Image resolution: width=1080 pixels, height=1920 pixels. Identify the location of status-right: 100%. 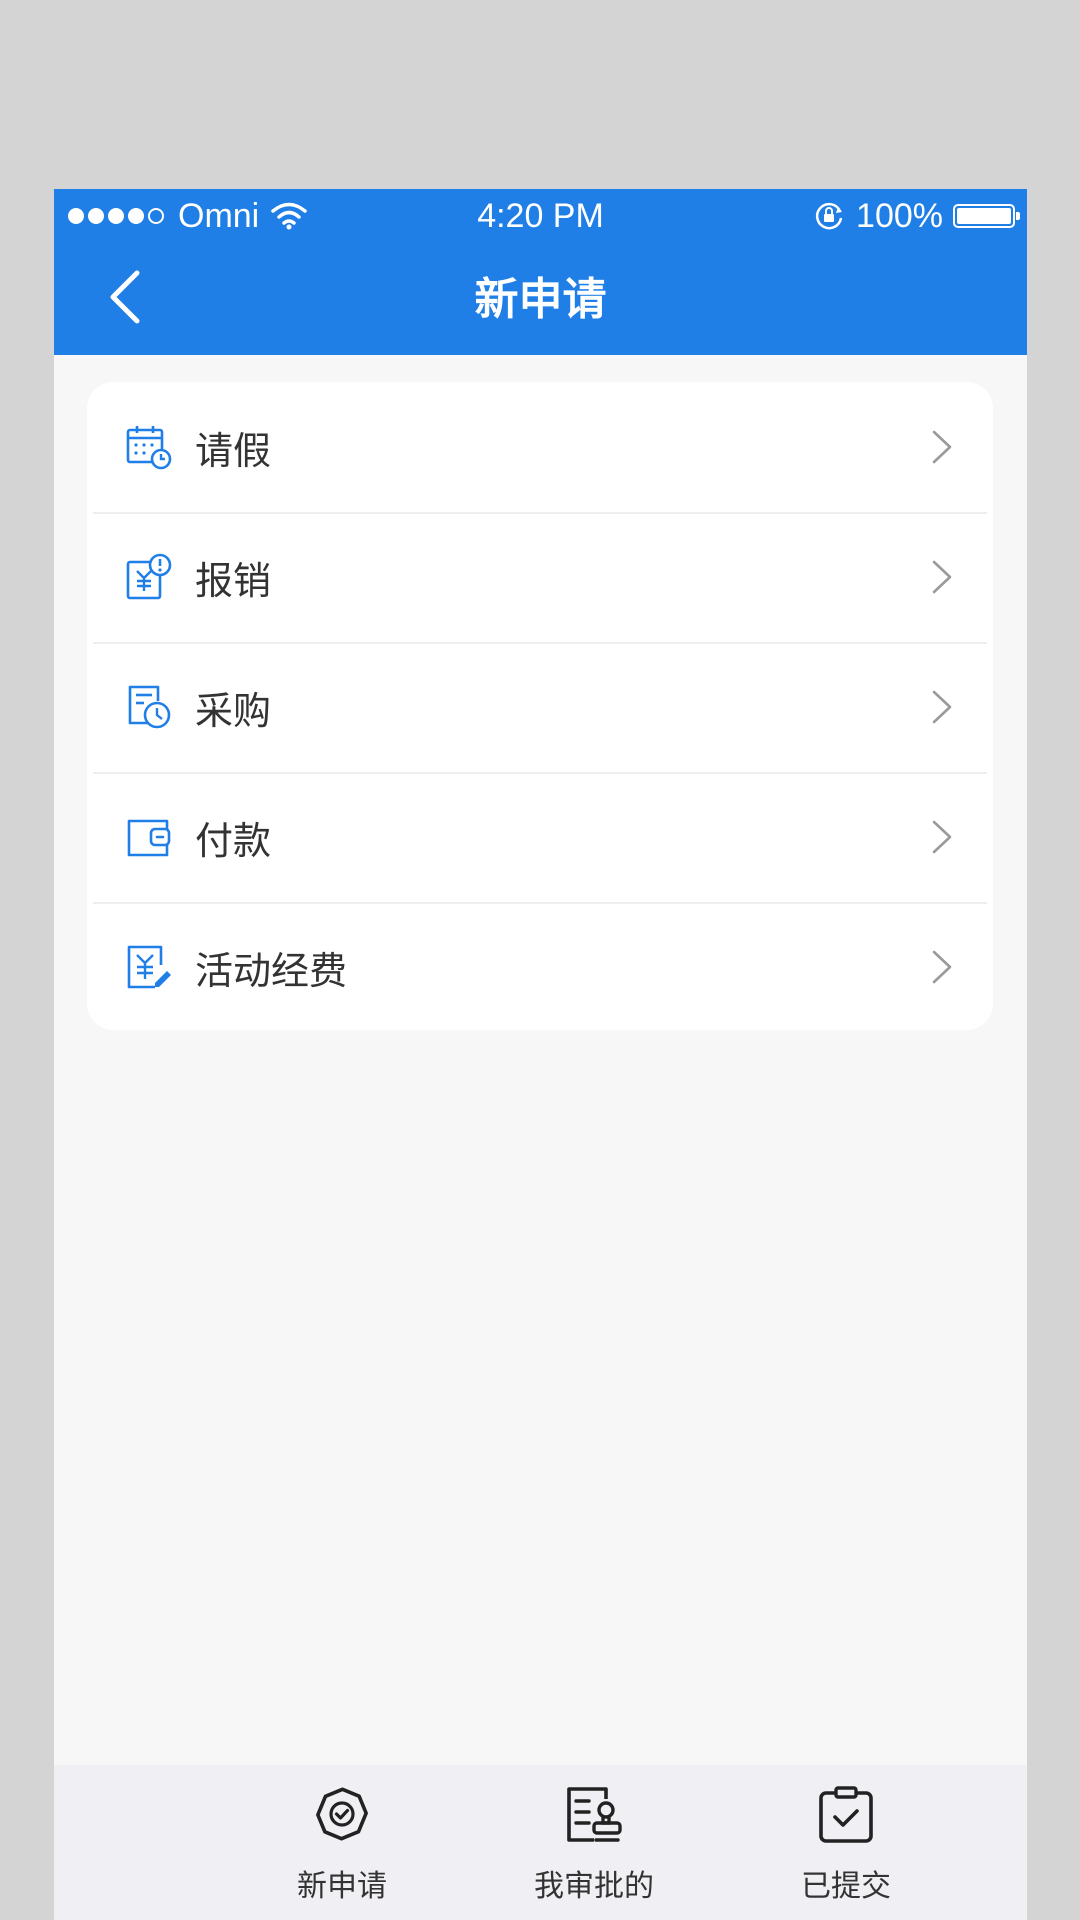
(917, 216).